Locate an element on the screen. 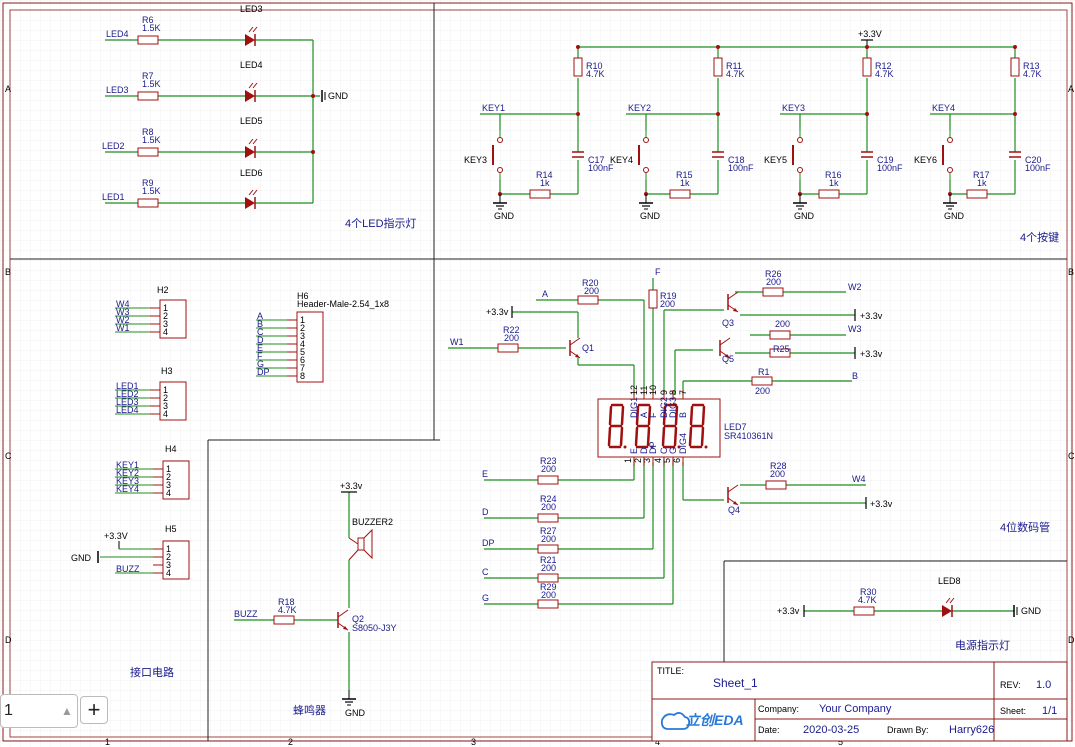 This screenshot has width=1075, height=747. seg-section-title: 4位数码管 is located at coordinates (1025, 527).